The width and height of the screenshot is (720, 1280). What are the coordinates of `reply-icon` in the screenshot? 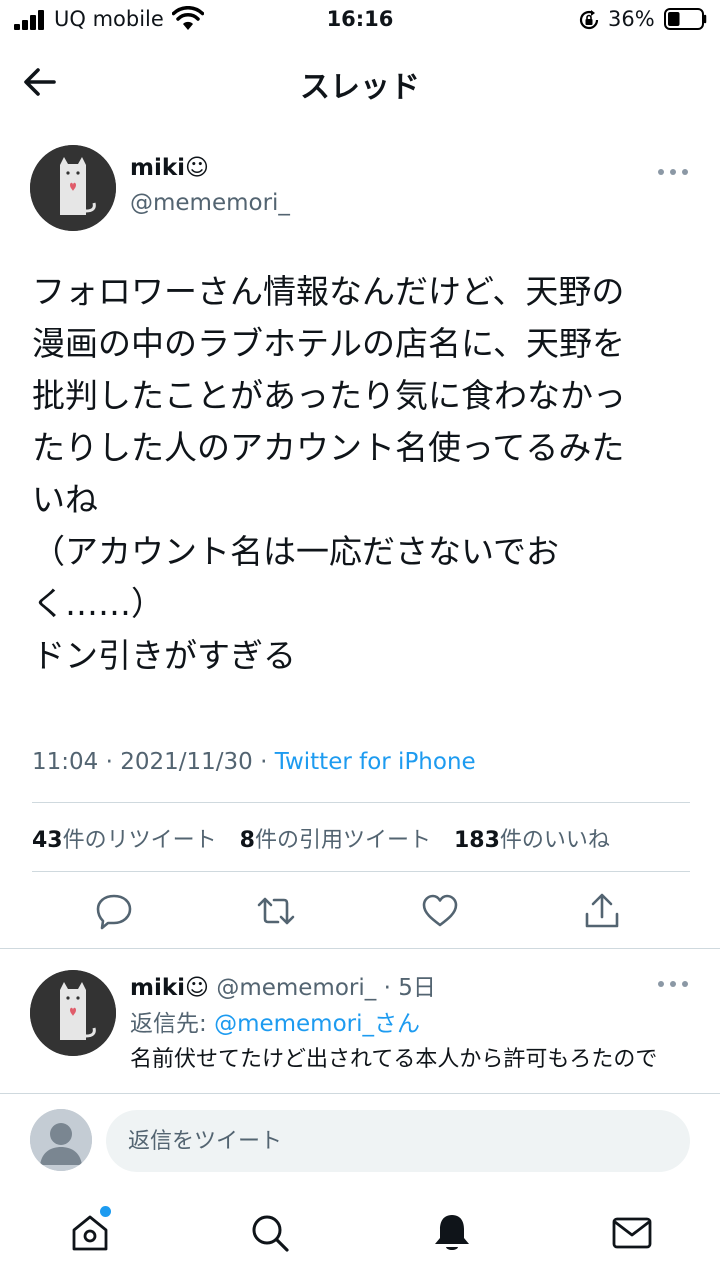 It's located at (114, 911).